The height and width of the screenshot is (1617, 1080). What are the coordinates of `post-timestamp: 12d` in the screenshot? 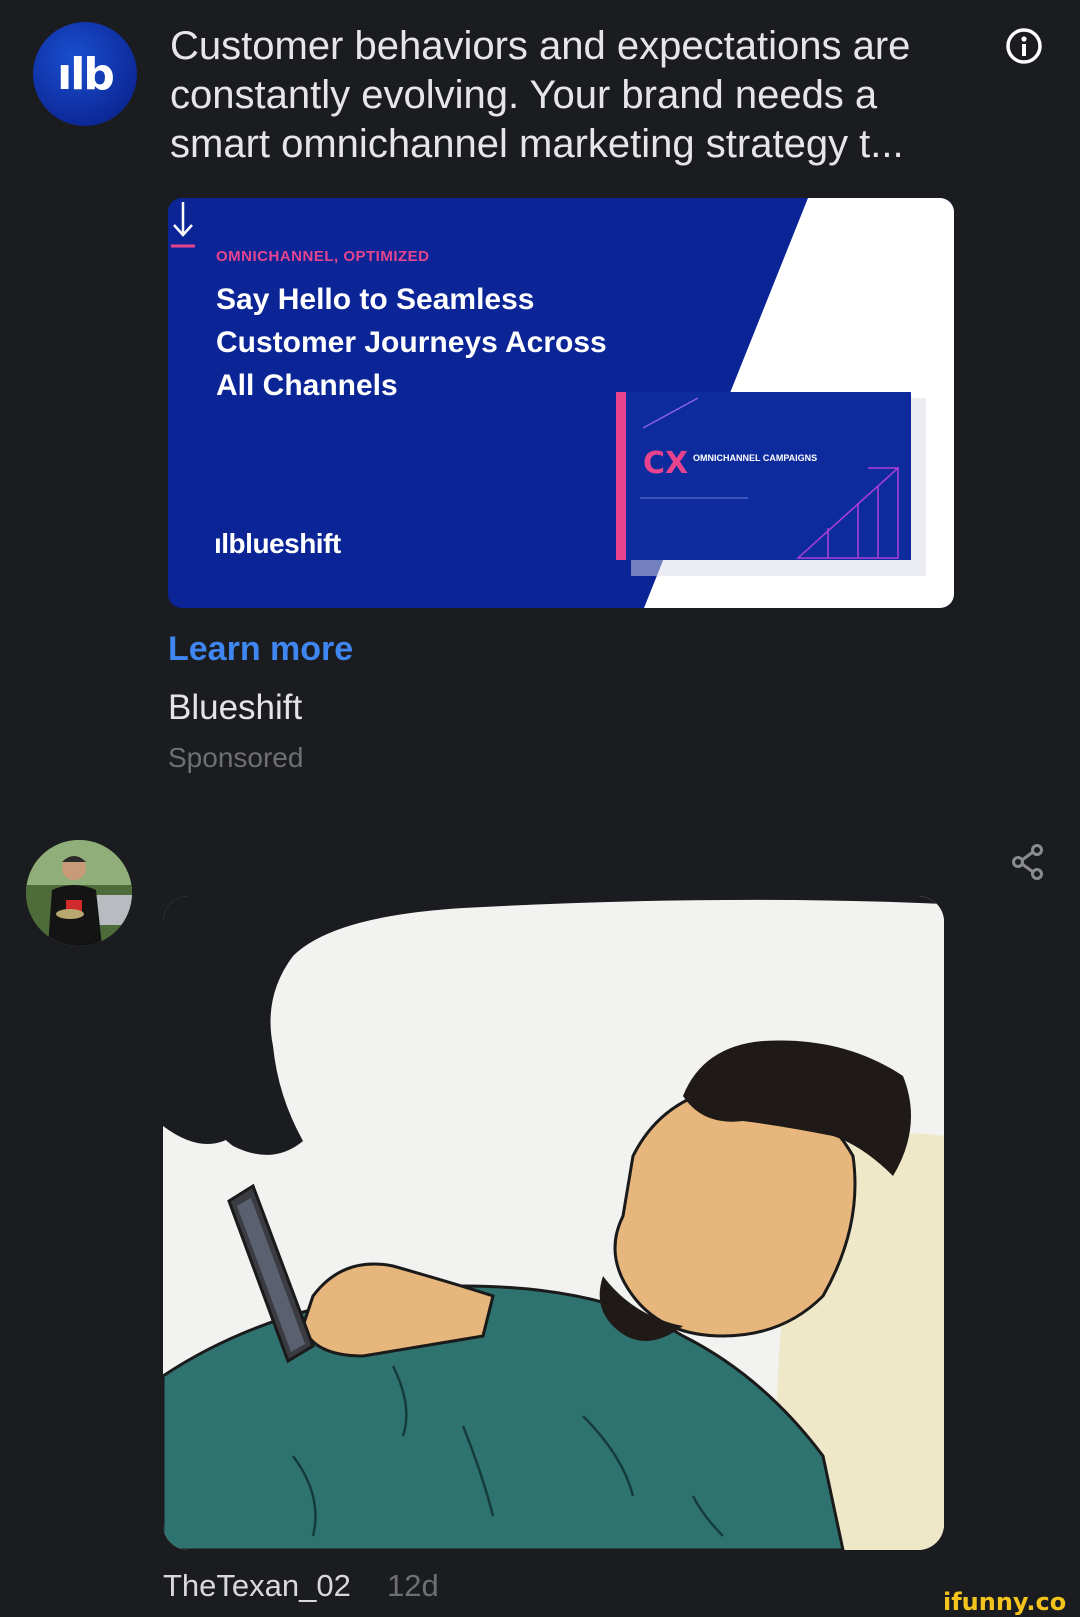 It's located at (413, 1585).